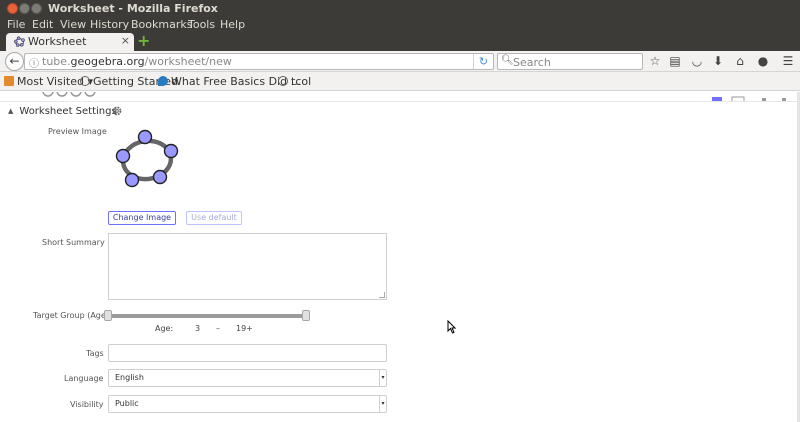 This screenshot has width=800, height=422. What do you see at coordinates (188, 61) in the screenshot?
I see `url-path: /worksheet/new` at bounding box center [188, 61].